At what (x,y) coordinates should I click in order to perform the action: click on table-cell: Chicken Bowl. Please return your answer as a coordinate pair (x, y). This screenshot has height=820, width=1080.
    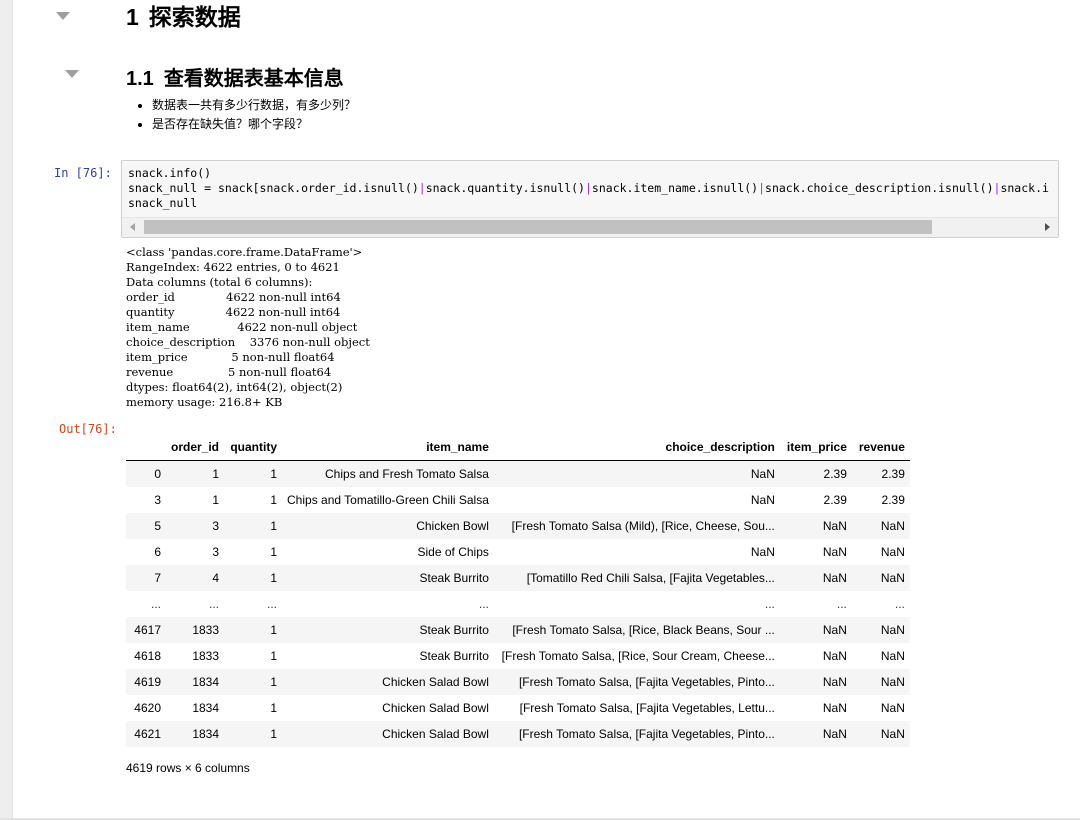
    Looking at the image, I should click on (452, 526).